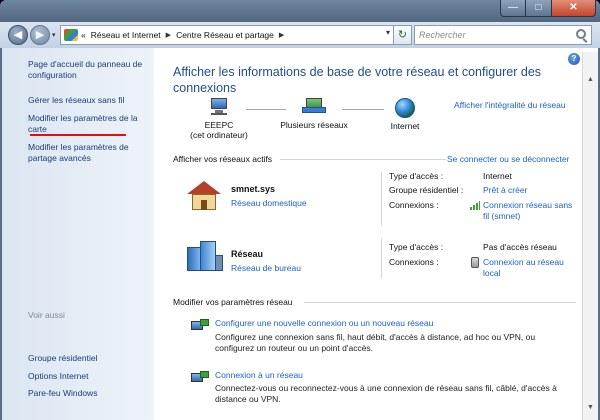  What do you see at coordinates (314, 107) in the screenshot?
I see `multiple-networks-icon` at bounding box center [314, 107].